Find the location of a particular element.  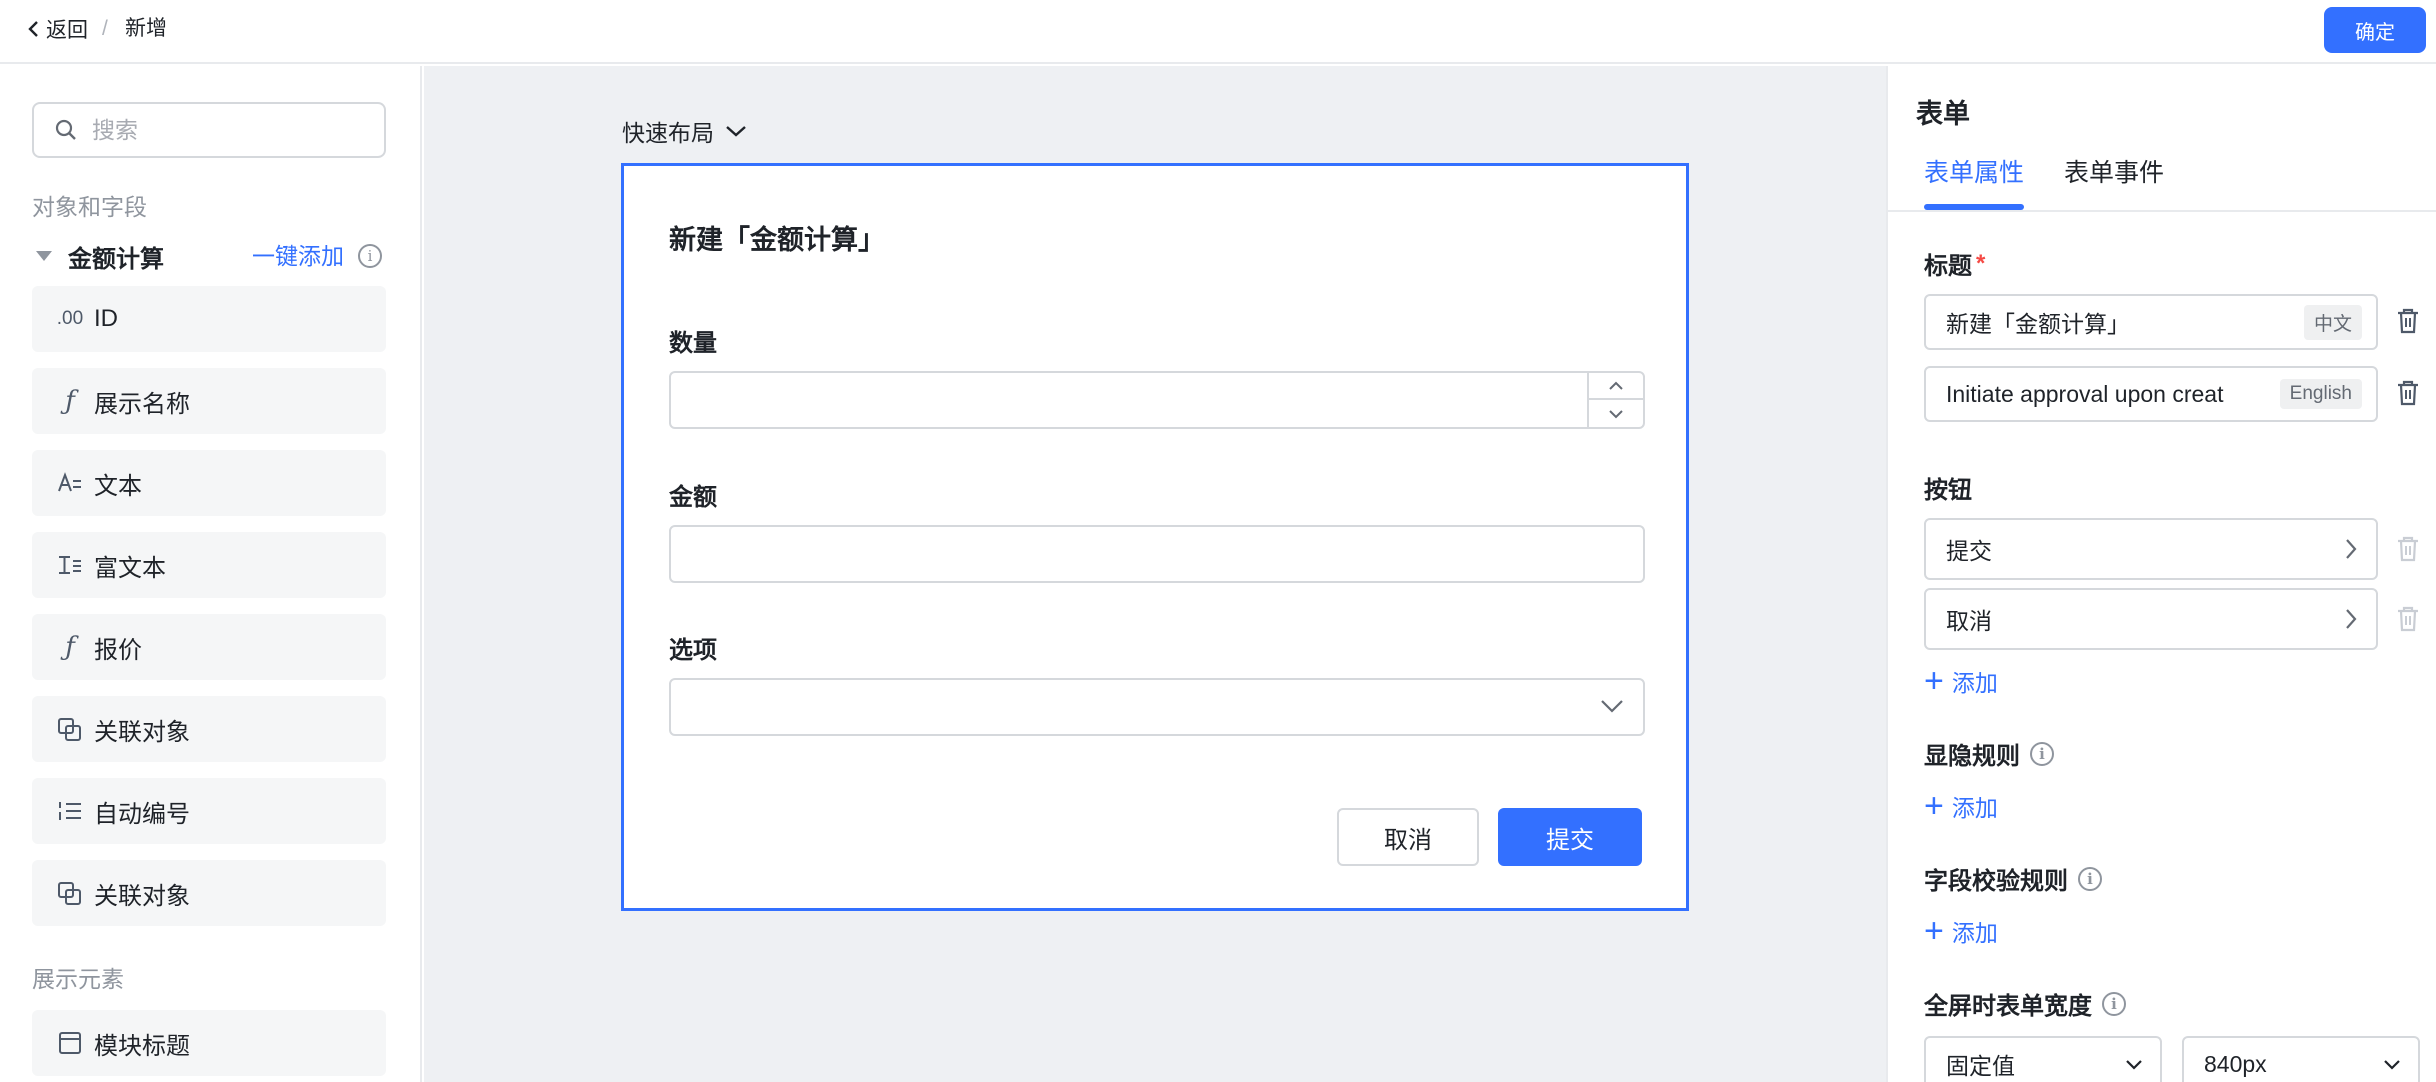

tab-form-events: 表单事件 is located at coordinates (2114, 173).